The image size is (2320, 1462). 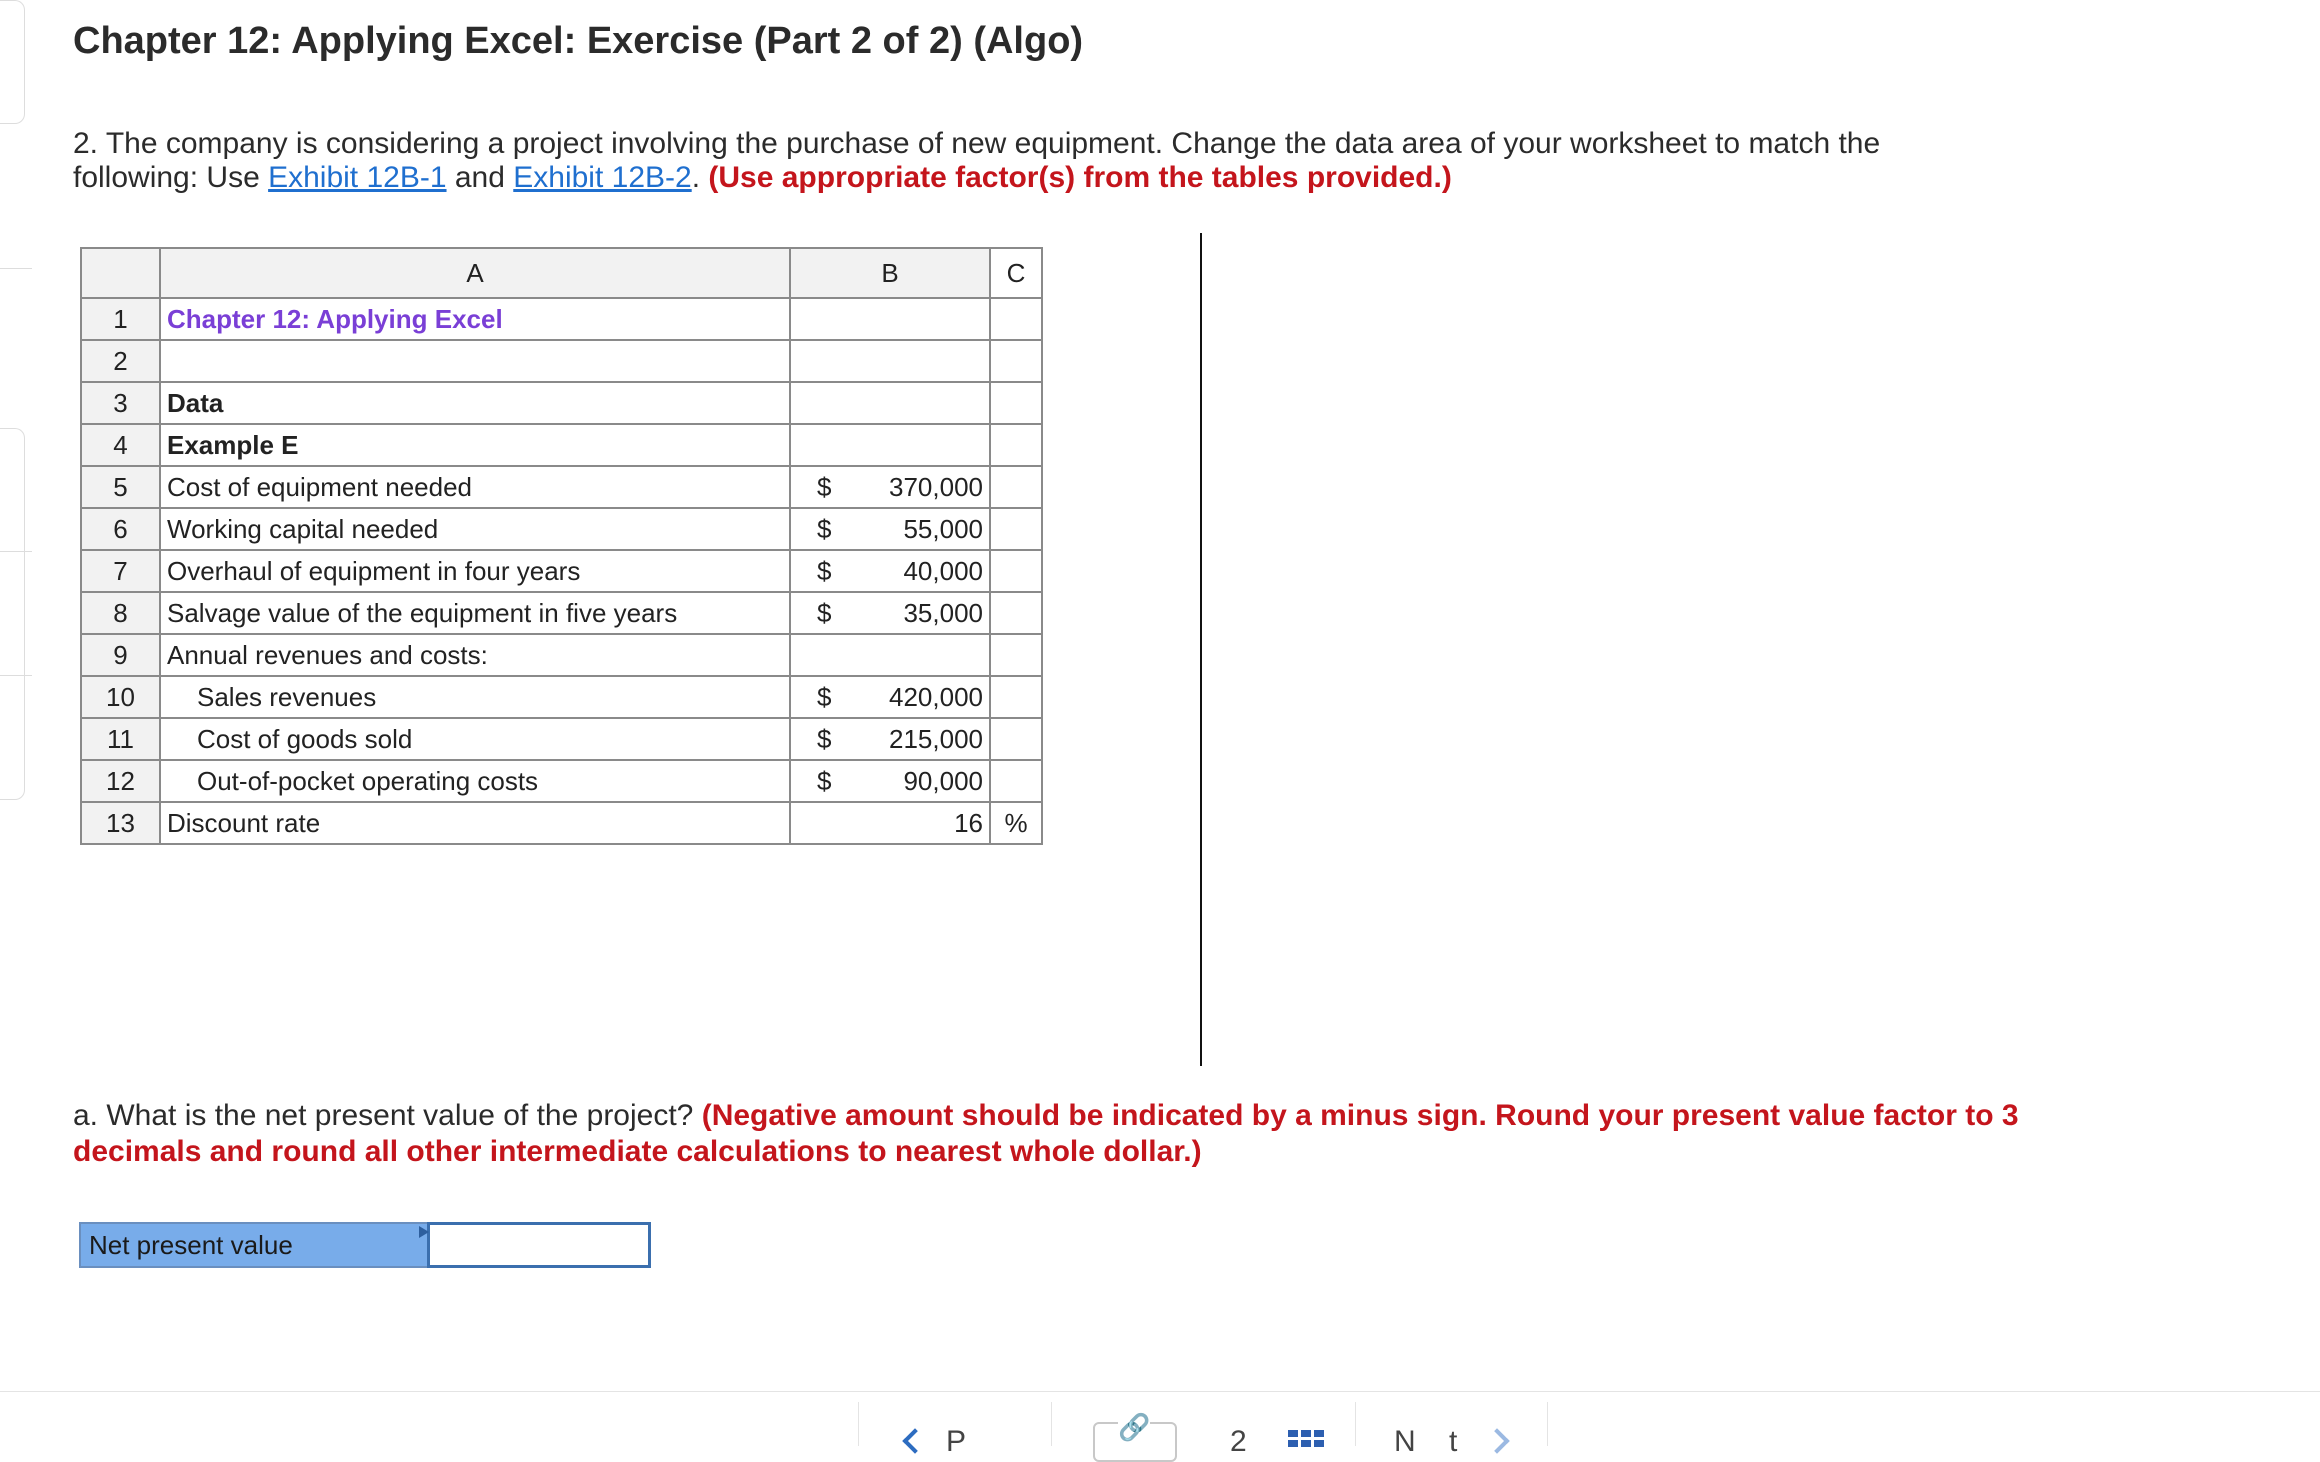 I want to click on next-button-label: N t, so click(x=1425, y=1442).